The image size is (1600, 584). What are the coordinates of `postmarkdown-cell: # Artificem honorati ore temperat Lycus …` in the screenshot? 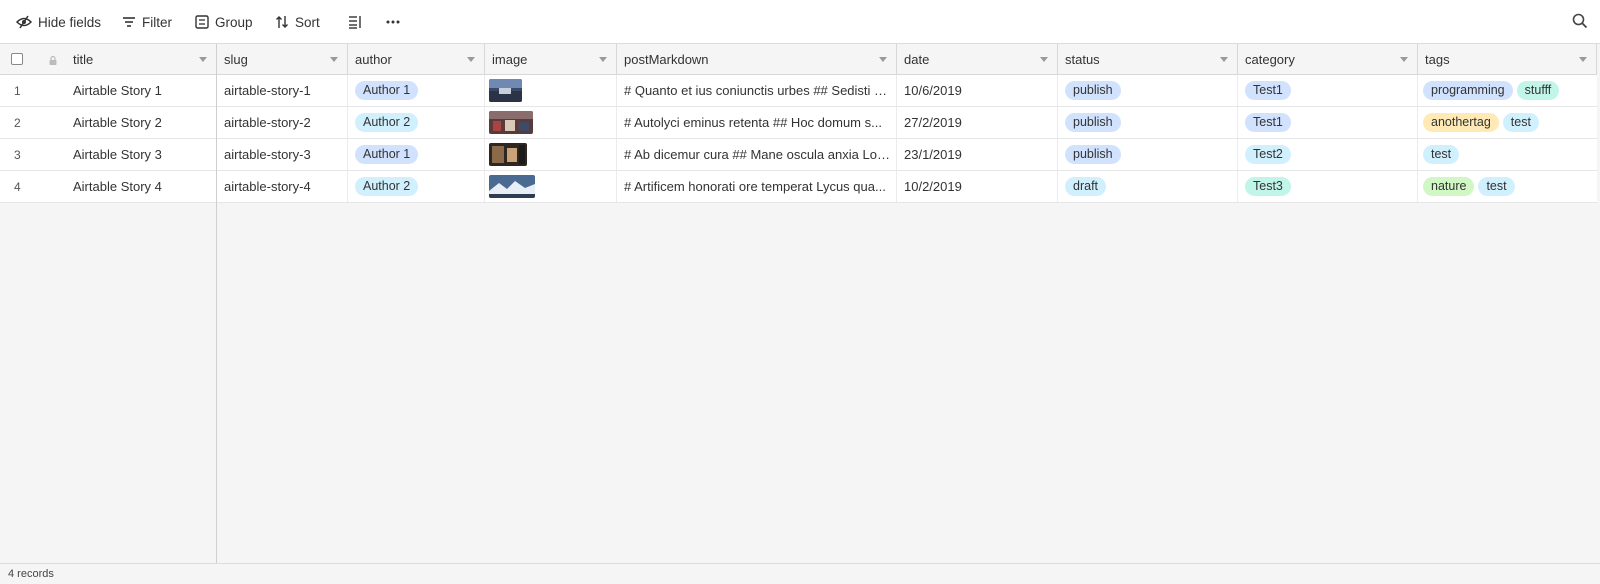 It's located at (757, 186).